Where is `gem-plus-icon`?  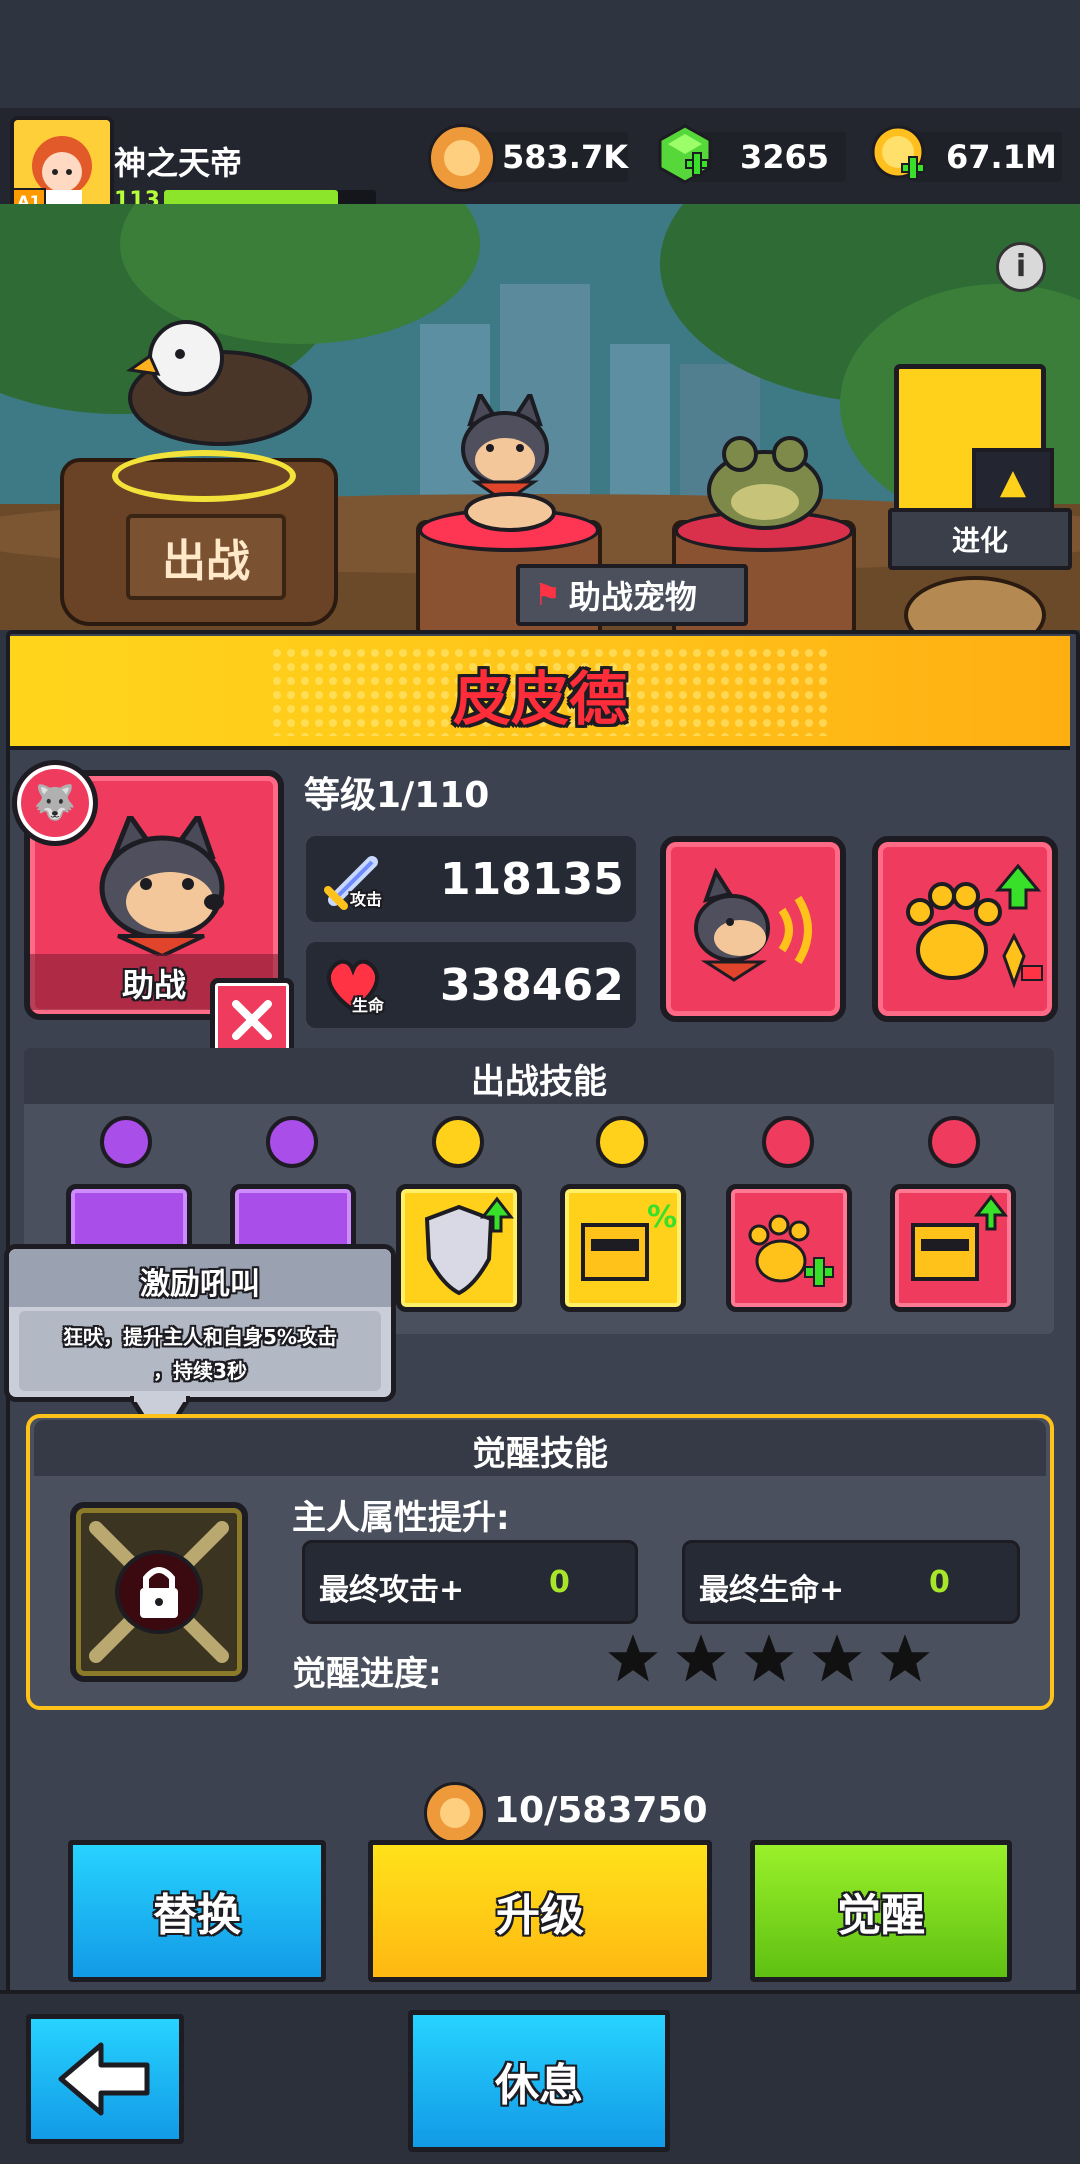 gem-plus-icon is located at coordinates (685, 155).